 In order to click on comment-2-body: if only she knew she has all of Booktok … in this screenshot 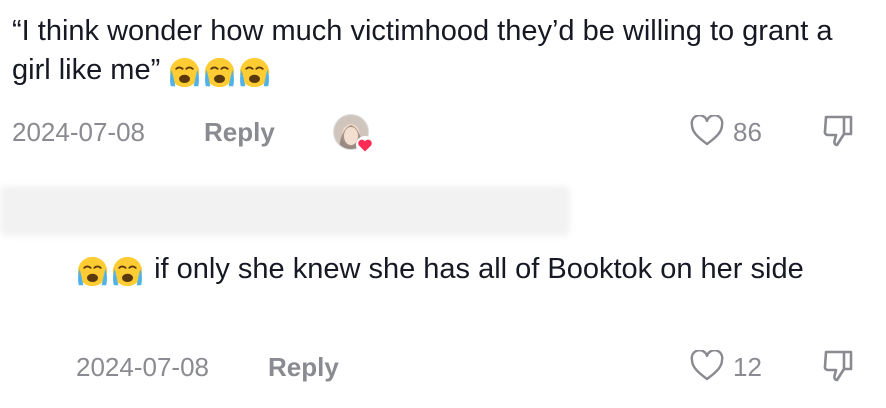, I will do `click(479, 269)`.